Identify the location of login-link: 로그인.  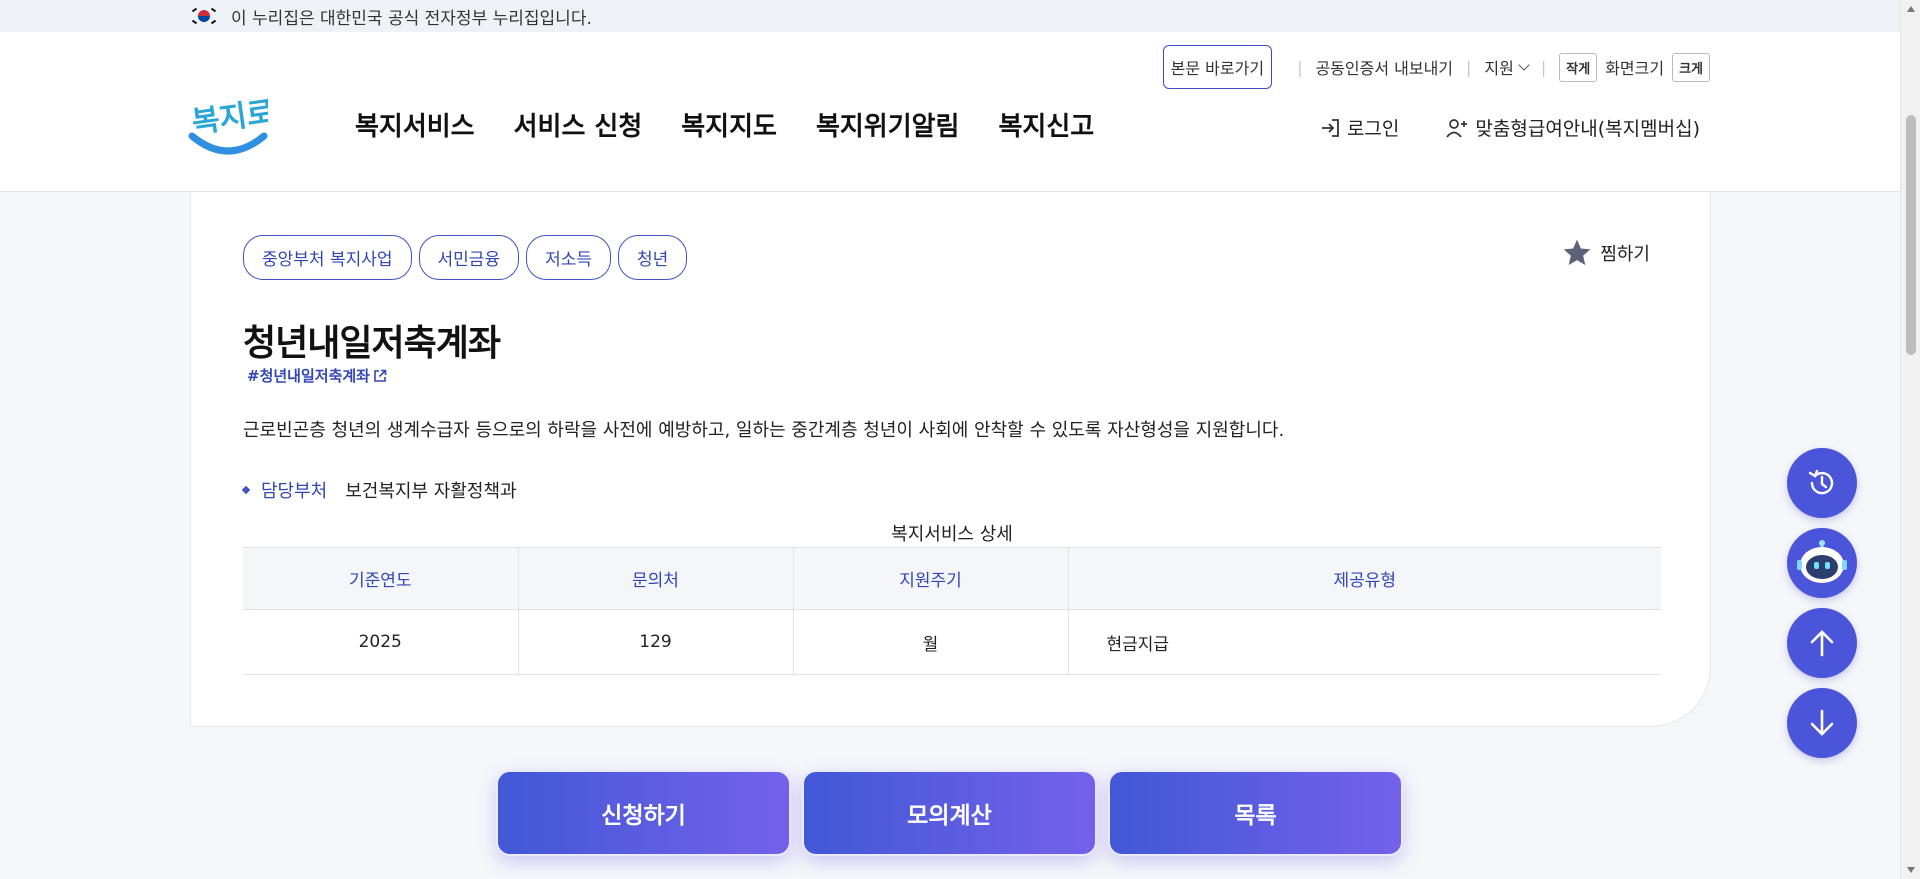
(1359, 127).